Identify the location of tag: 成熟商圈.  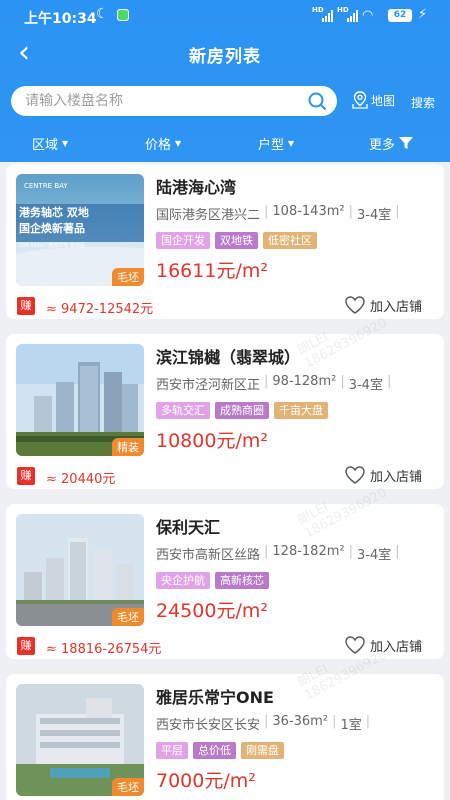
(242, 410).